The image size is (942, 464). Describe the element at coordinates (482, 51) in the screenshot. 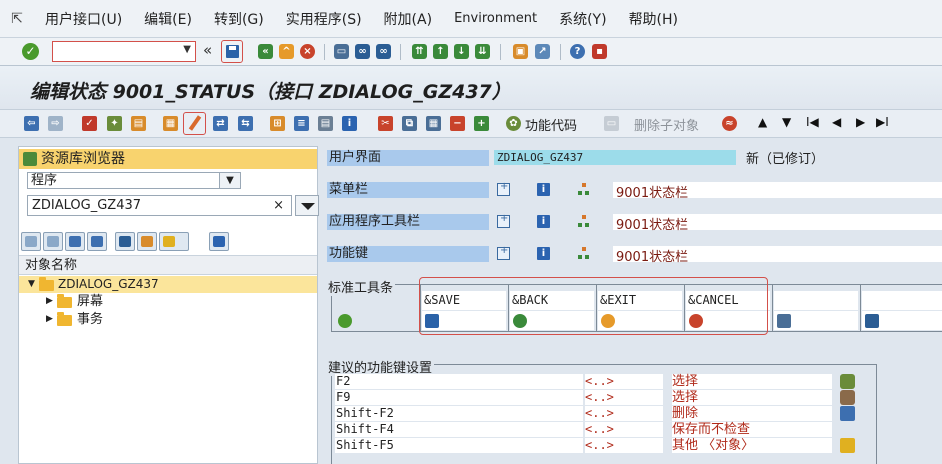

I see `last-page-icon: ⇊` at that location.